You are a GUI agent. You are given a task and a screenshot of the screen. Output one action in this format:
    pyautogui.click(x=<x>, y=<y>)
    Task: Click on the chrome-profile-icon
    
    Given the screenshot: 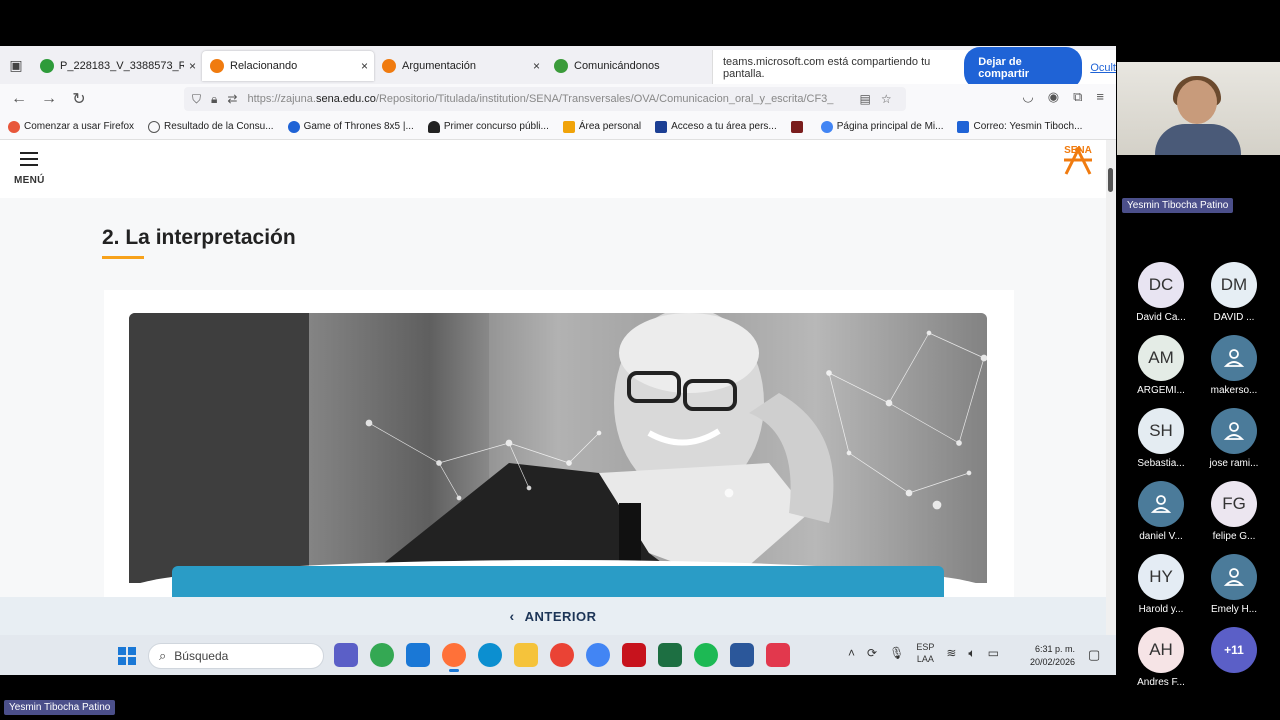 What is the action you would take?
    pyautogui.click(x=562, y=655)
    